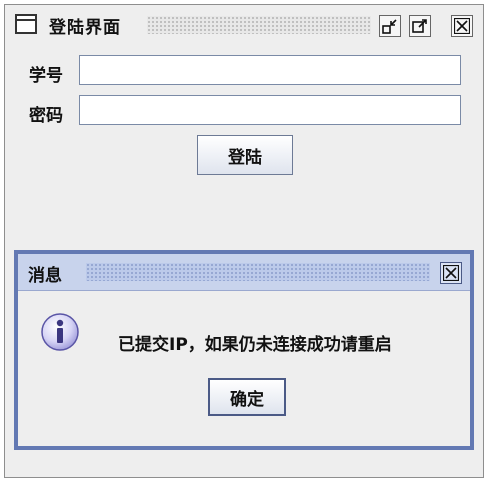 The width and height of the screenshot is (490, 483). I want to click on dialog-close-button, so click(451, 273).